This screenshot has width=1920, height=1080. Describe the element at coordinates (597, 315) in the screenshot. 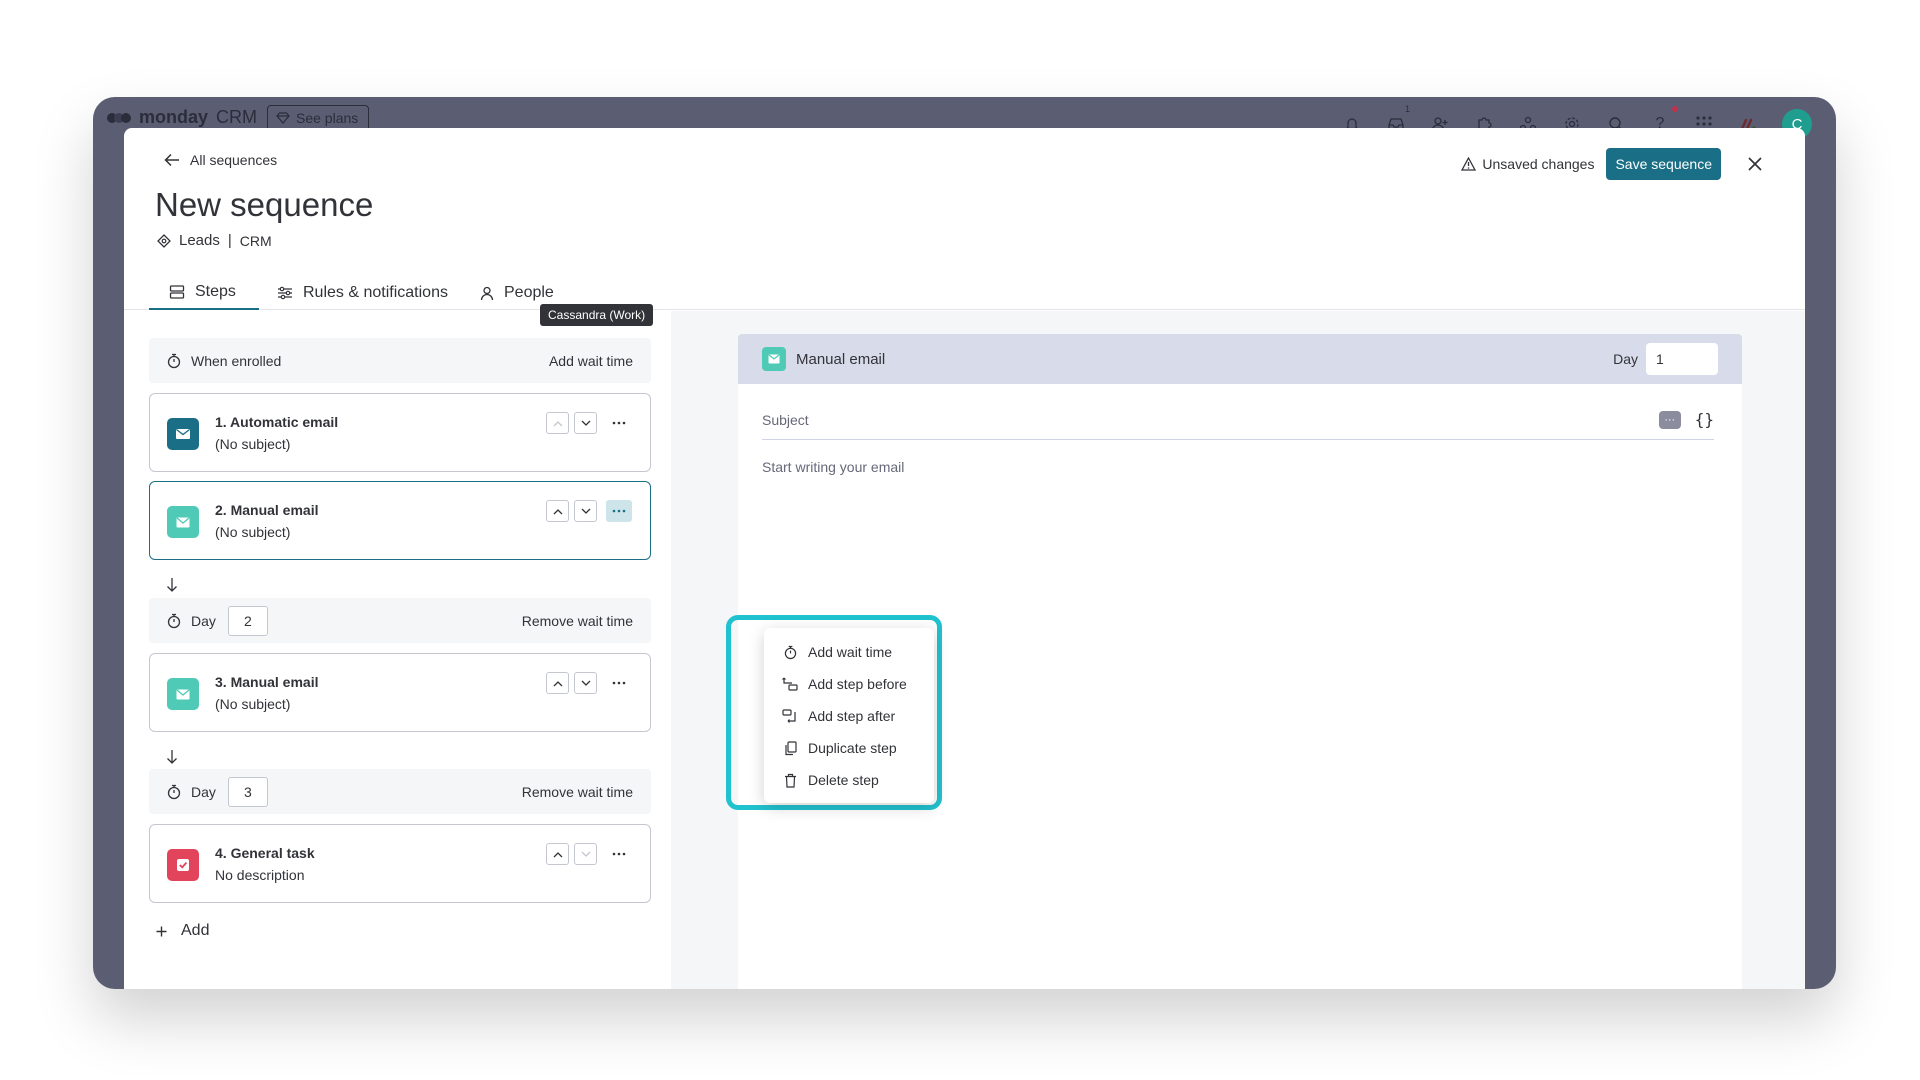

I see `tooltip: Cassandra (Work)` at that location.